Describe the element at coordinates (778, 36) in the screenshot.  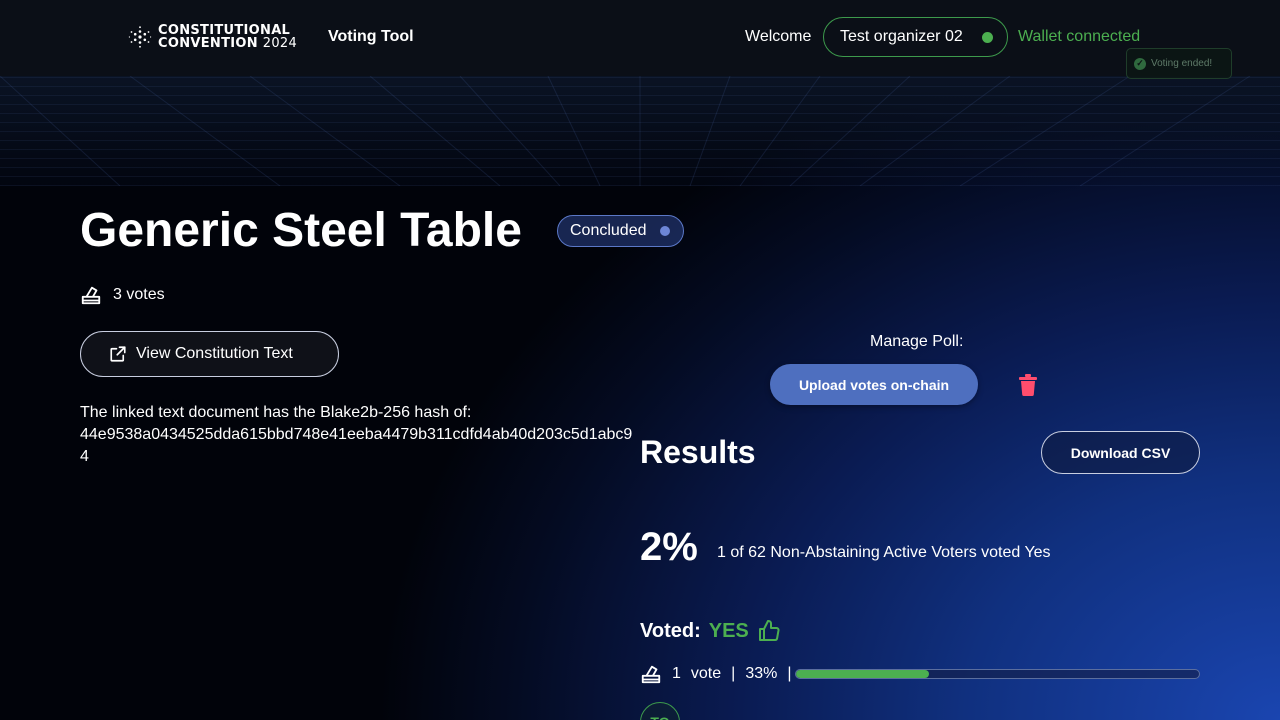
I see `welcome-label: Welcome` at that location.